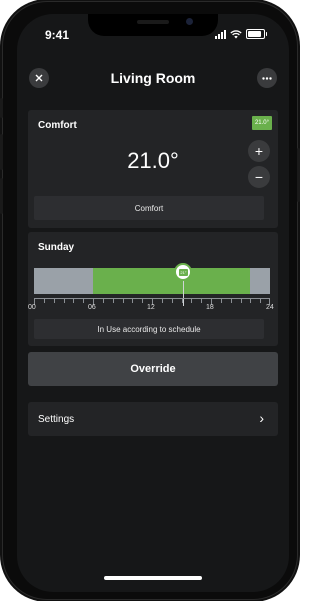  I want to click on more-options-button, so click(267, 78).